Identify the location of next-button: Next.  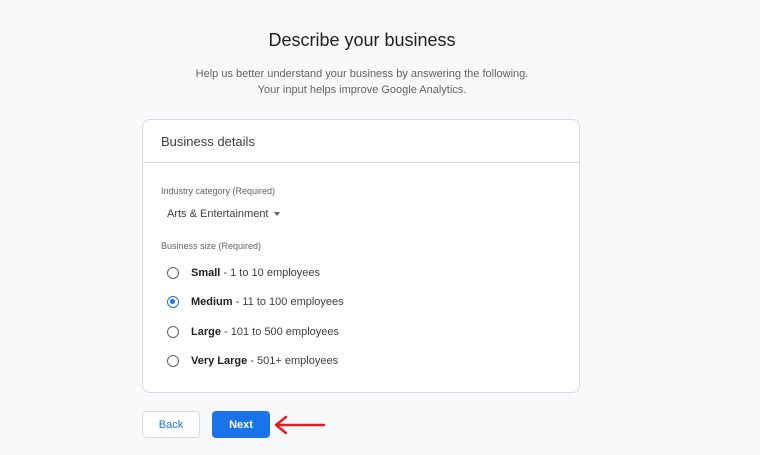
(241, 424).